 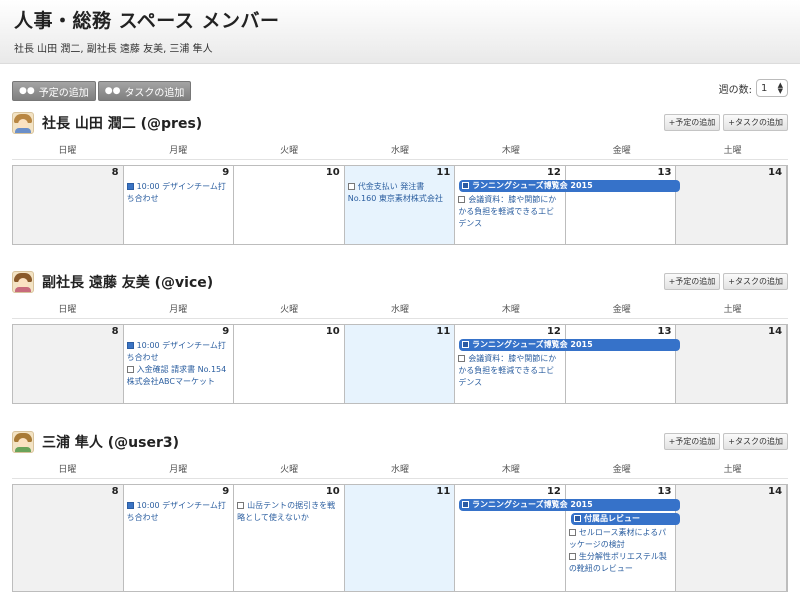 I want to click on user-name: 三浦 隼人 (@user3), so click(x=110, y=443).